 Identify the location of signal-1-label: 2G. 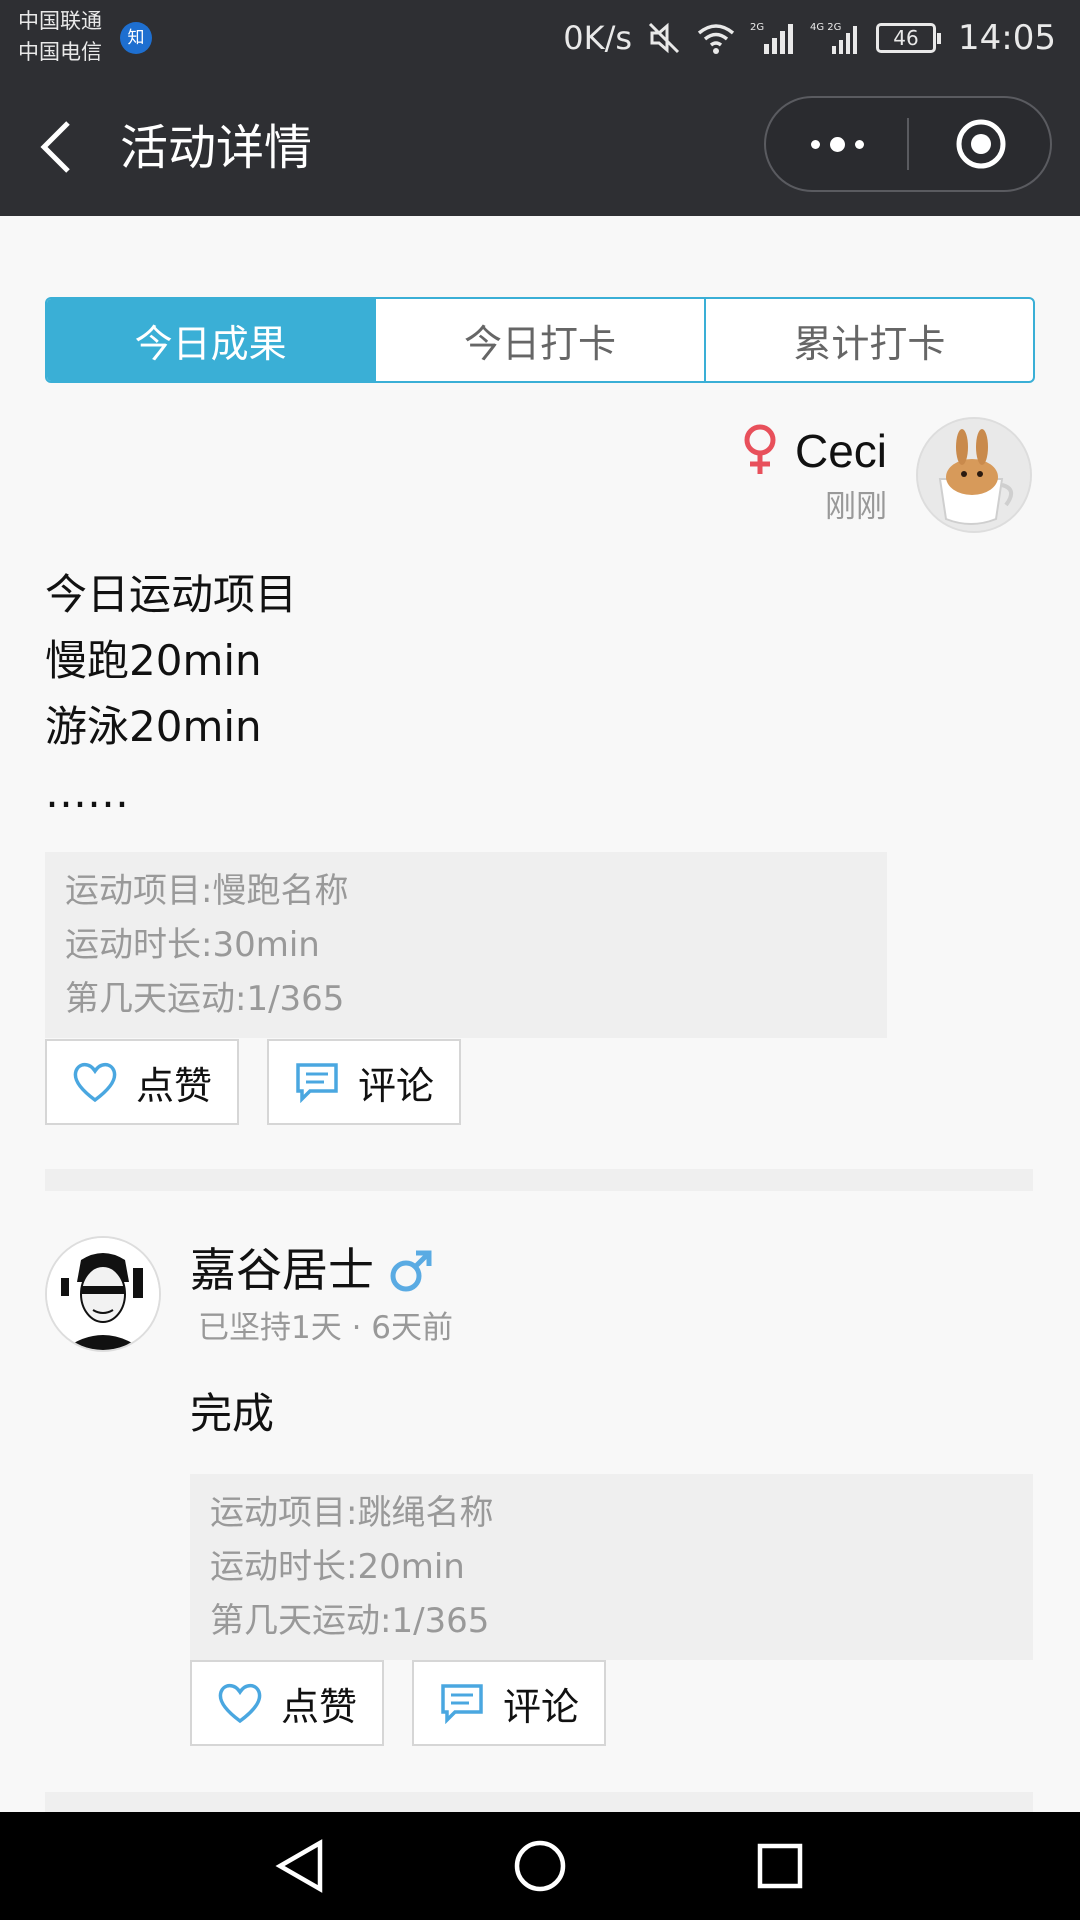
(757, 27).